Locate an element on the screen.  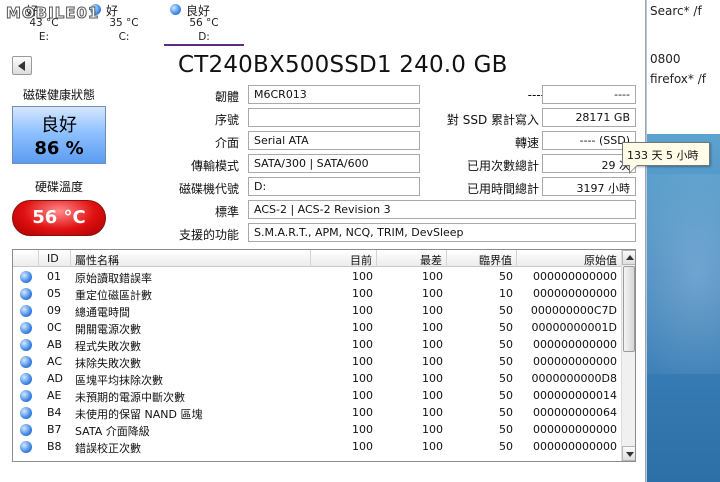
attribute-name: 總通電時間 is located at coordinates (102, 312).